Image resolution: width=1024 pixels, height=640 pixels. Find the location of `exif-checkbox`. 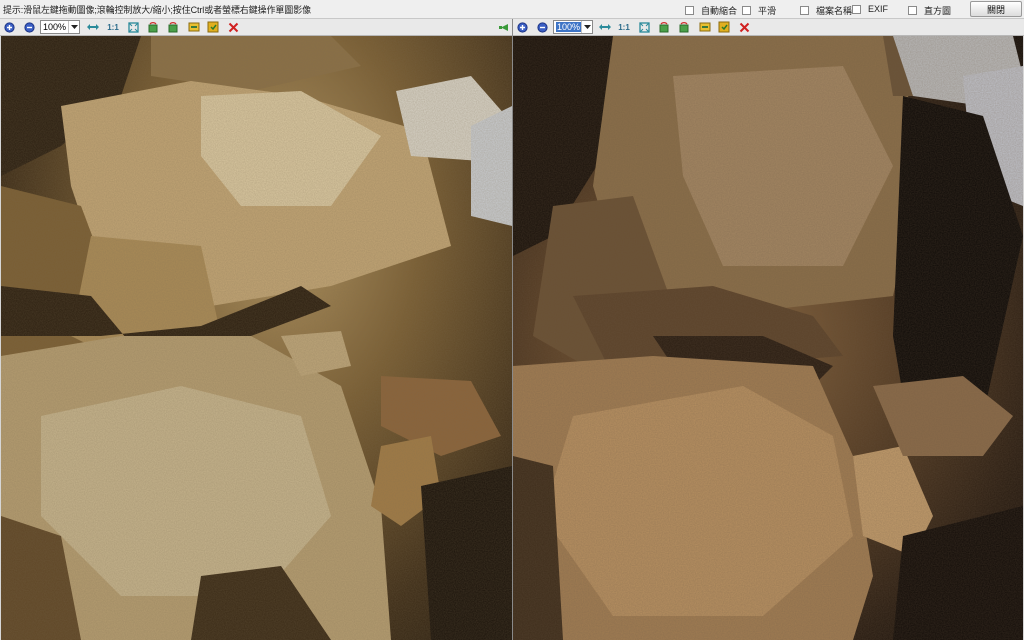

exif-checkbox is located at coordinates (856, 9).